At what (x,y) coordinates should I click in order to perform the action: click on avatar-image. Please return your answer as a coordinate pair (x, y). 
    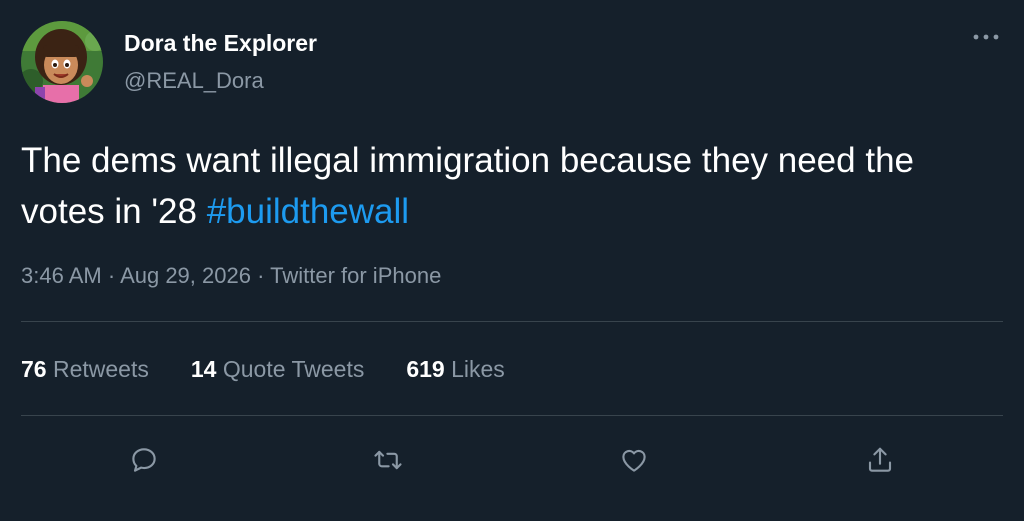
    Looking at the image, I should click on (62, 62).